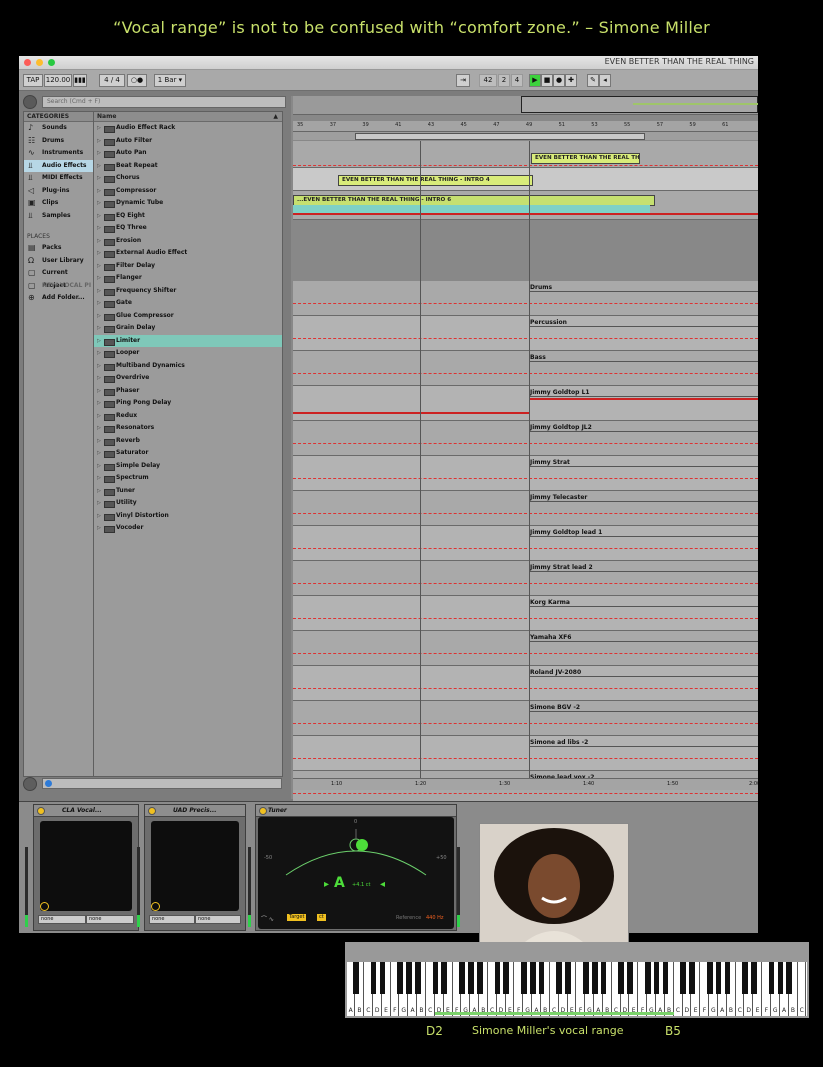 This screenshot has height=1067, width=823. What do you see at coordinates (188, 203) in the screenshot?
I see `browser-item: ▷ Dynamic Tube` at bounding box center [188, 203].